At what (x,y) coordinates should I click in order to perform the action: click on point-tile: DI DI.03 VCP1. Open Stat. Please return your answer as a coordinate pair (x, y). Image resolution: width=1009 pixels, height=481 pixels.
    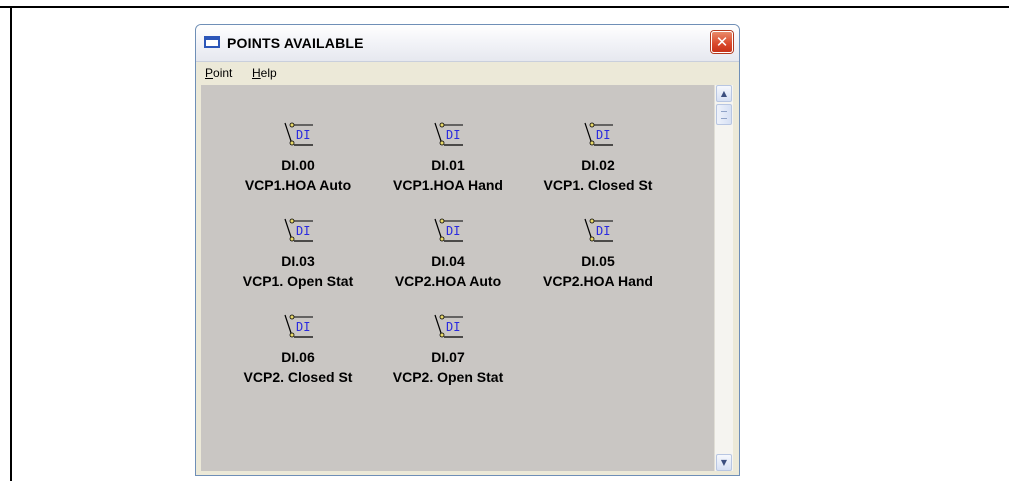
    Looking at the image, I should click on (298, 253).